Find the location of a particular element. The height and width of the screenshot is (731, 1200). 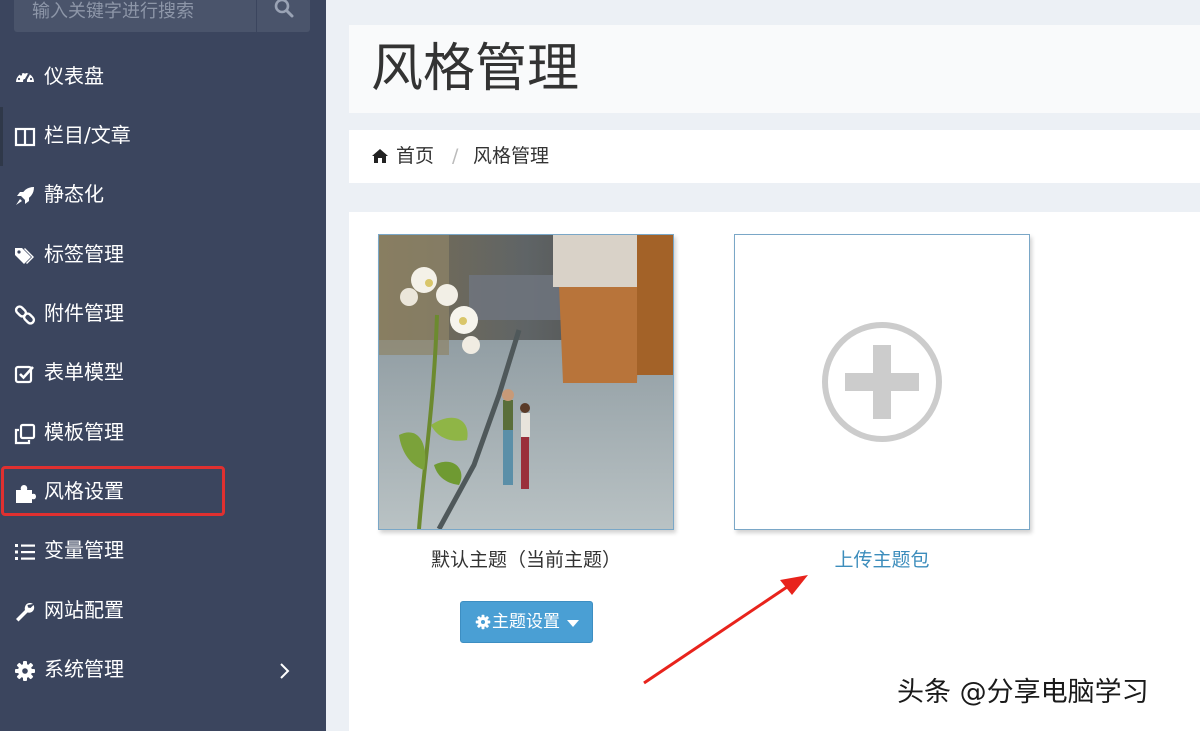

page-header: 风格管理 is located at coordinates (774, 69).